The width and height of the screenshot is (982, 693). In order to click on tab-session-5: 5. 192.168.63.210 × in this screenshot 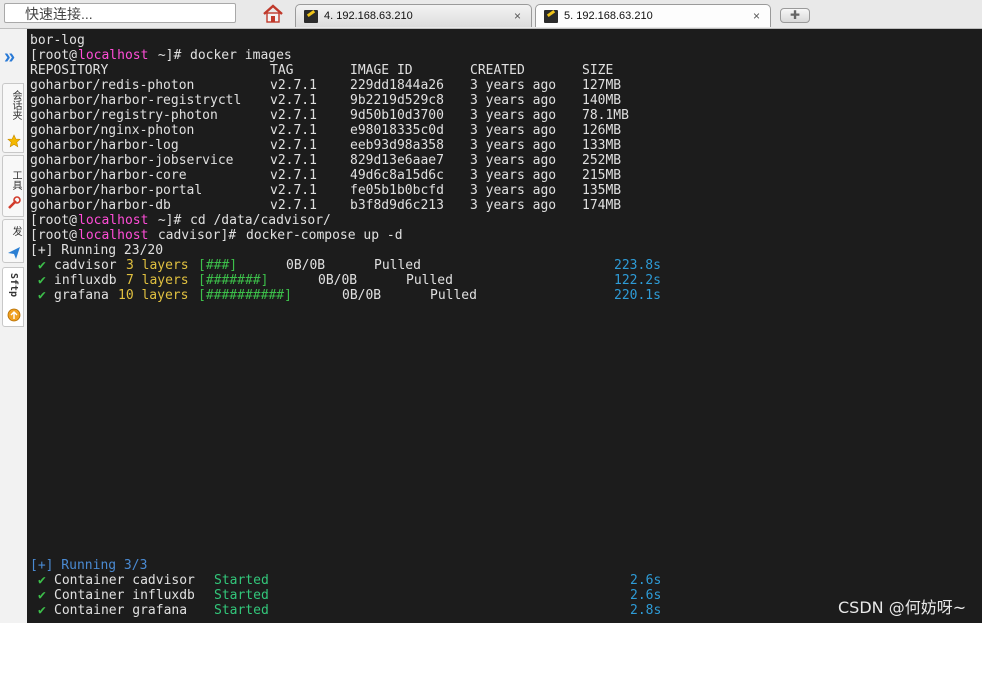, I will do `click(653, 15)`.